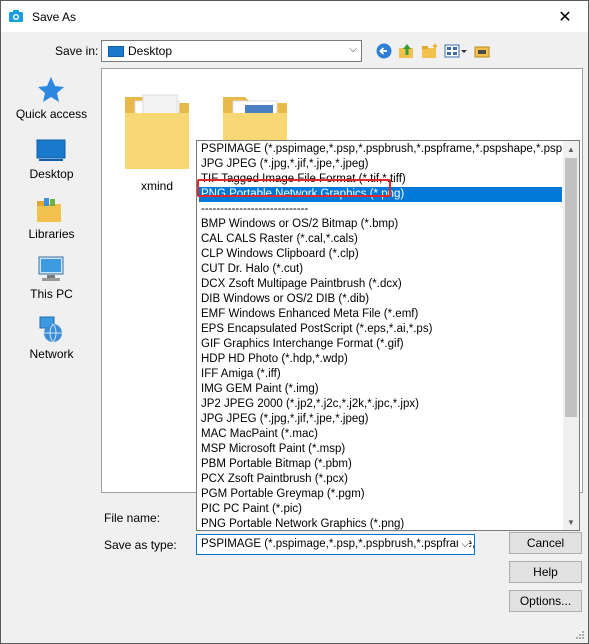 The width and height of the screenshot is (589, 644). I want to click on sidebar-item-desktop: Desktop, so click(51, 158).